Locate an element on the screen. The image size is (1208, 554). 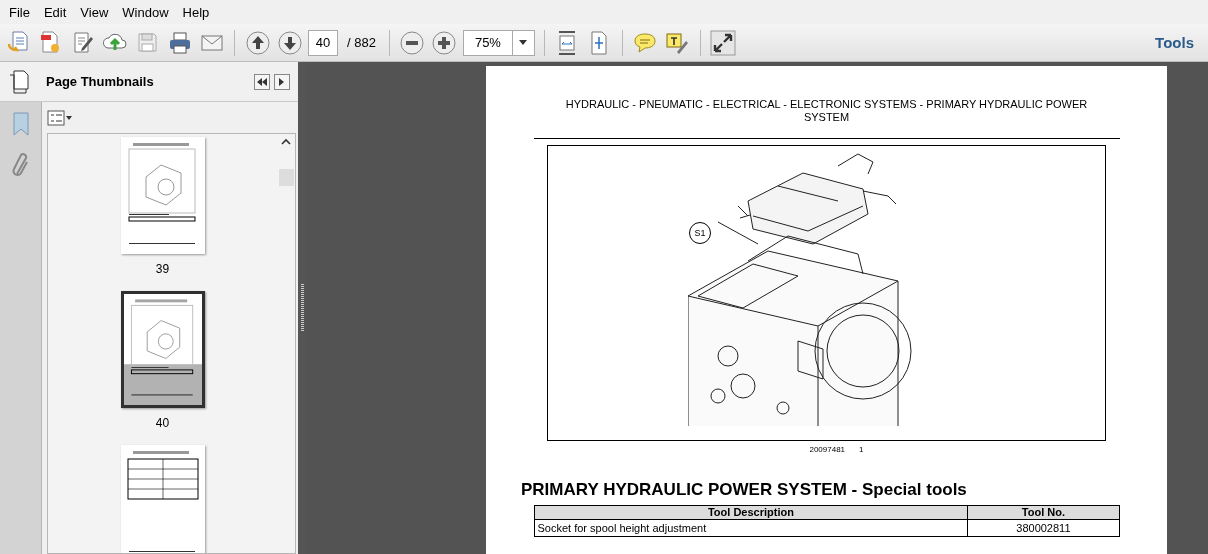
caret-icon is located at coordinates (523, 42).